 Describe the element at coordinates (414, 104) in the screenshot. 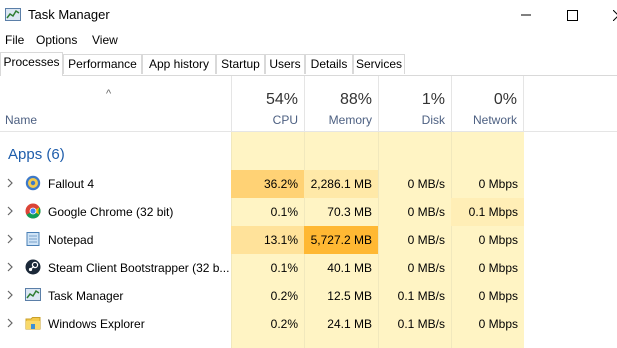

I see `column-header-disk: 1% Disk` at that location.